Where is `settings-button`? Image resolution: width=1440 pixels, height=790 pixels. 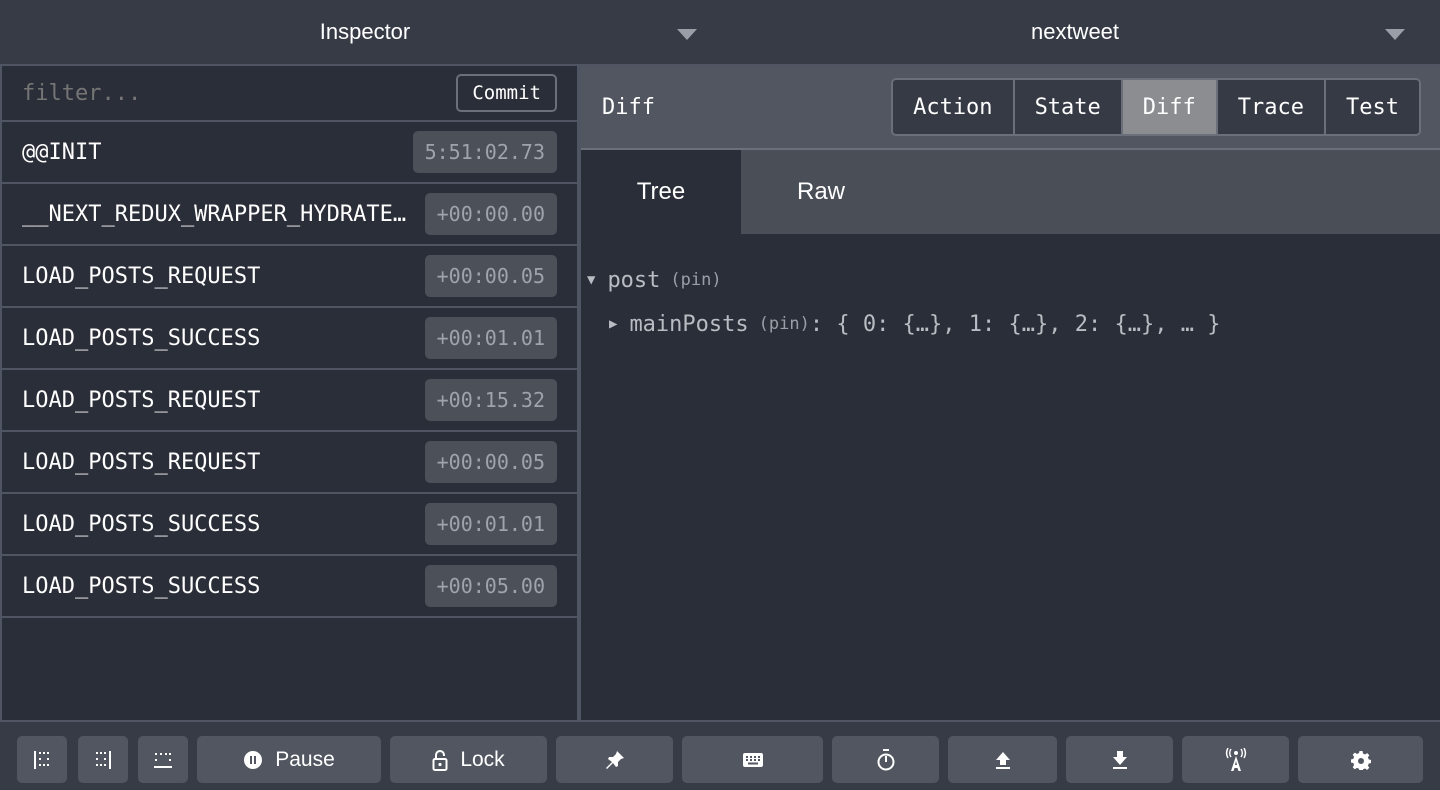
settings-button is located at coordinates (1360, 759).